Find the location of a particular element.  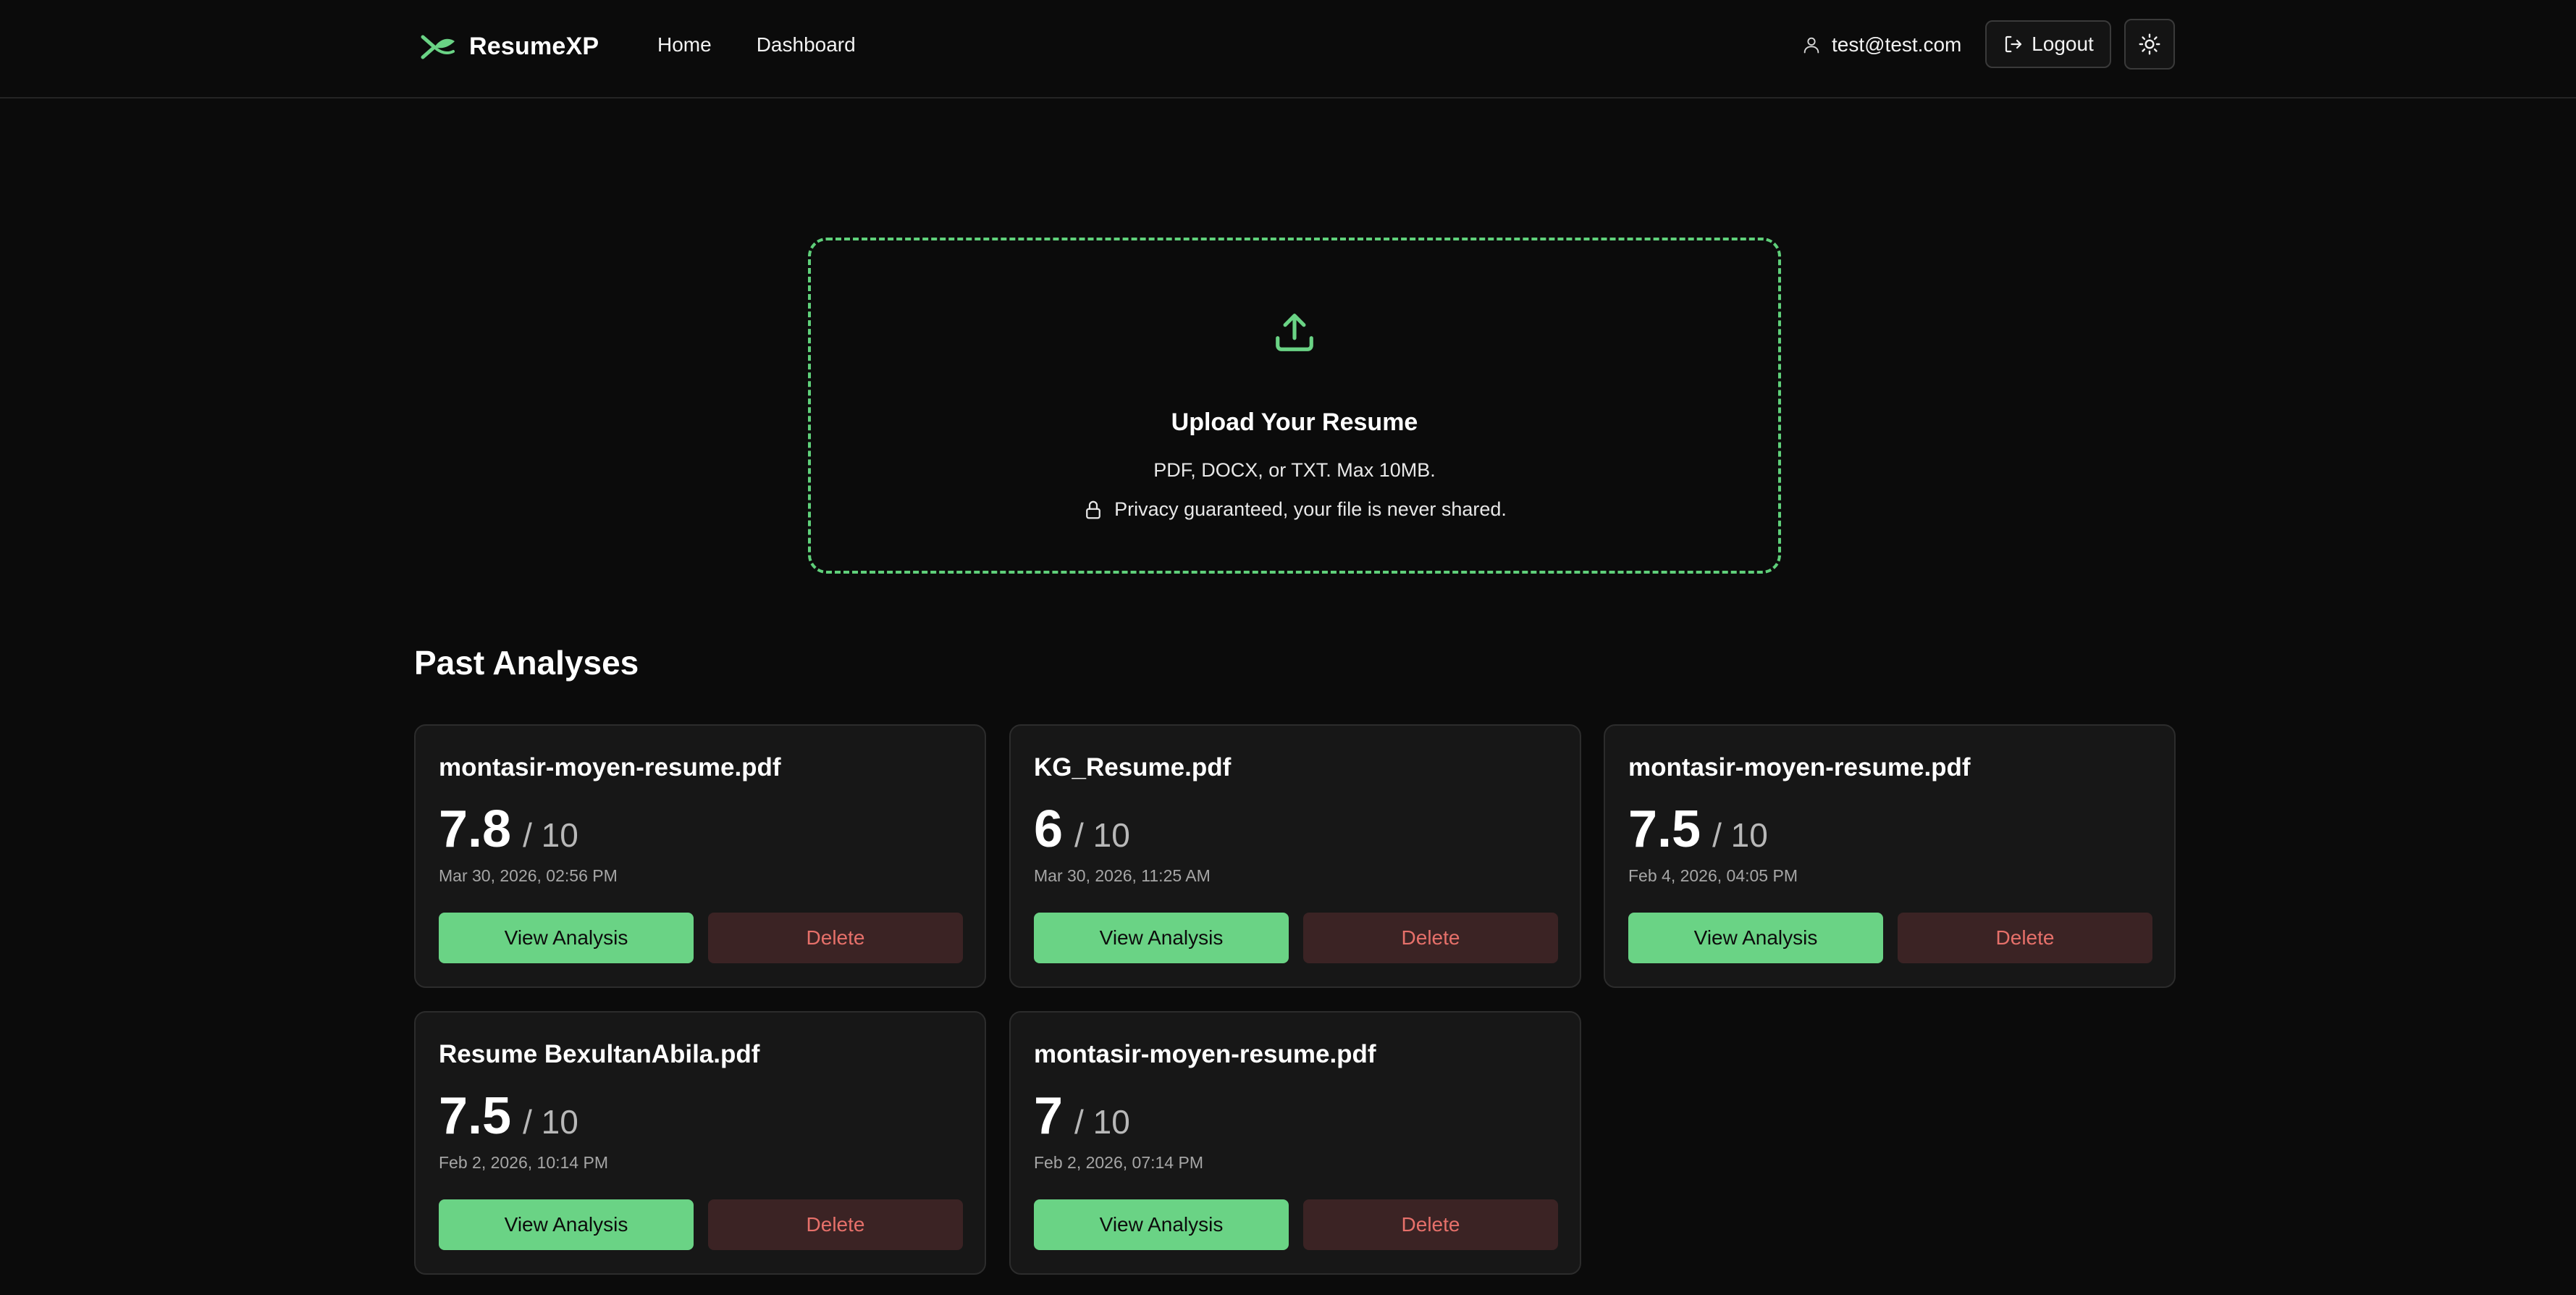

card-file-name: Resume BexultanAbila.pdf is located at coordinates (599, 1054).